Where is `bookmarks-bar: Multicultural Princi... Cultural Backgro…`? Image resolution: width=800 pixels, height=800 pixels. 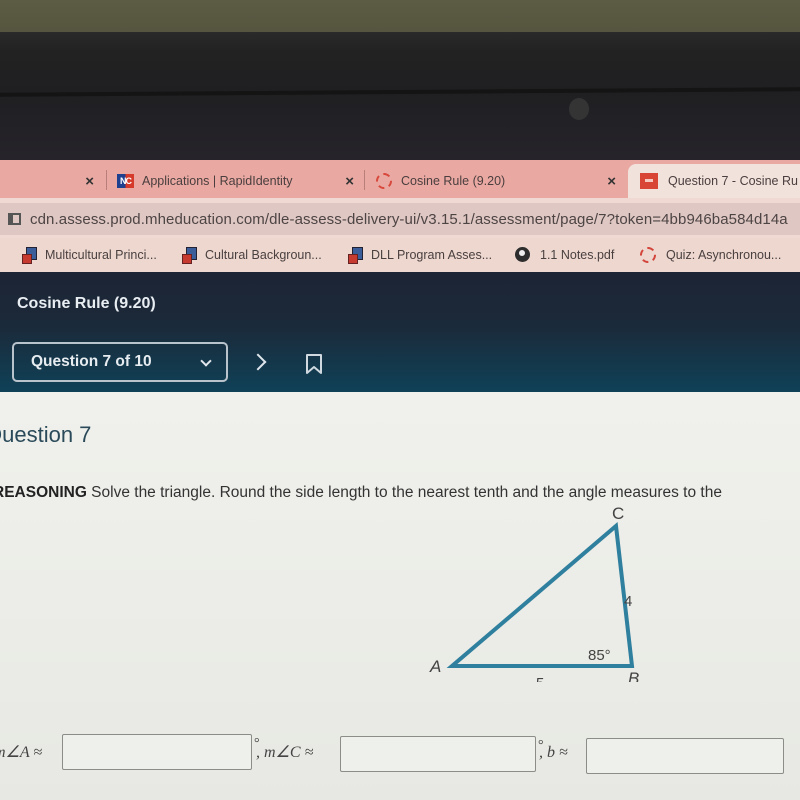
bookmarks-bar: Multicultural Princi... Cultural Backgro… is located at coordinates (400, 255).